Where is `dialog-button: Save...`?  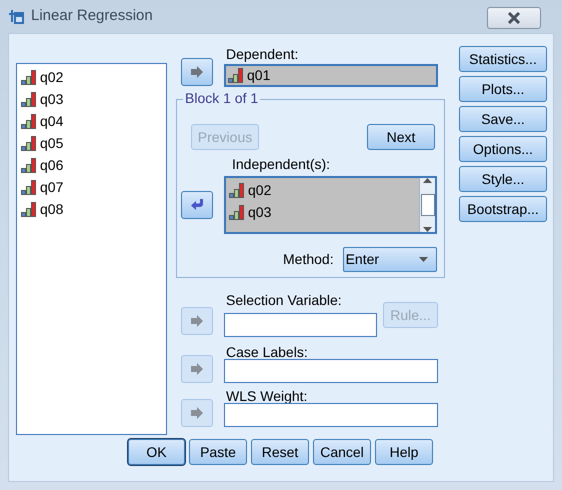 dialog-button: Save... is located at coordinates (503, 119).